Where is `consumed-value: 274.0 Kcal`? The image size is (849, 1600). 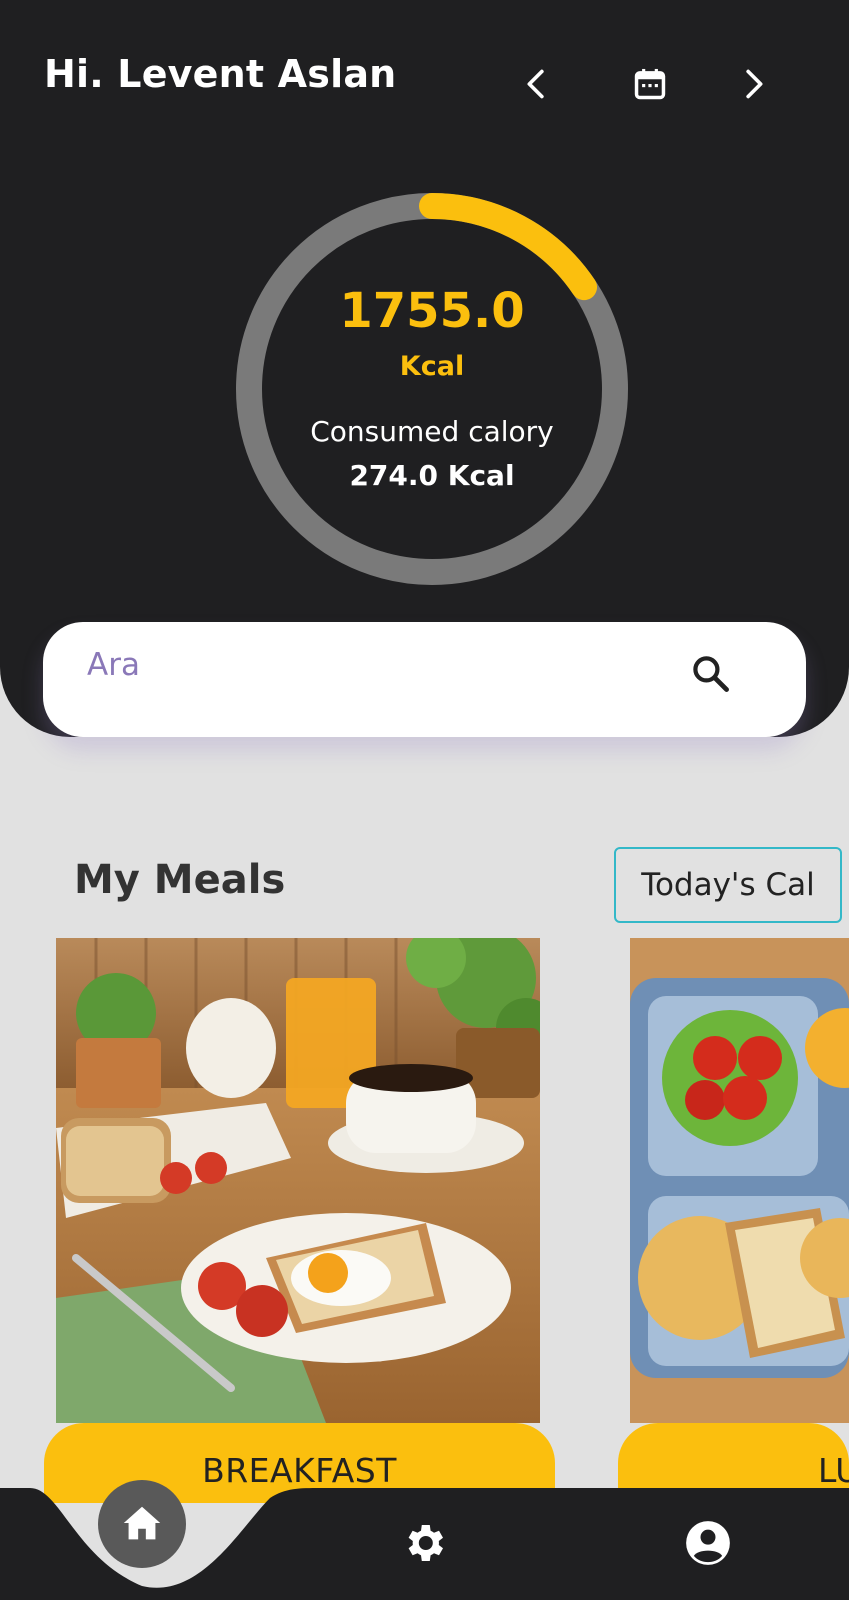
consumed-value: 274.0 Kcal is located at coordinates (432, 475).